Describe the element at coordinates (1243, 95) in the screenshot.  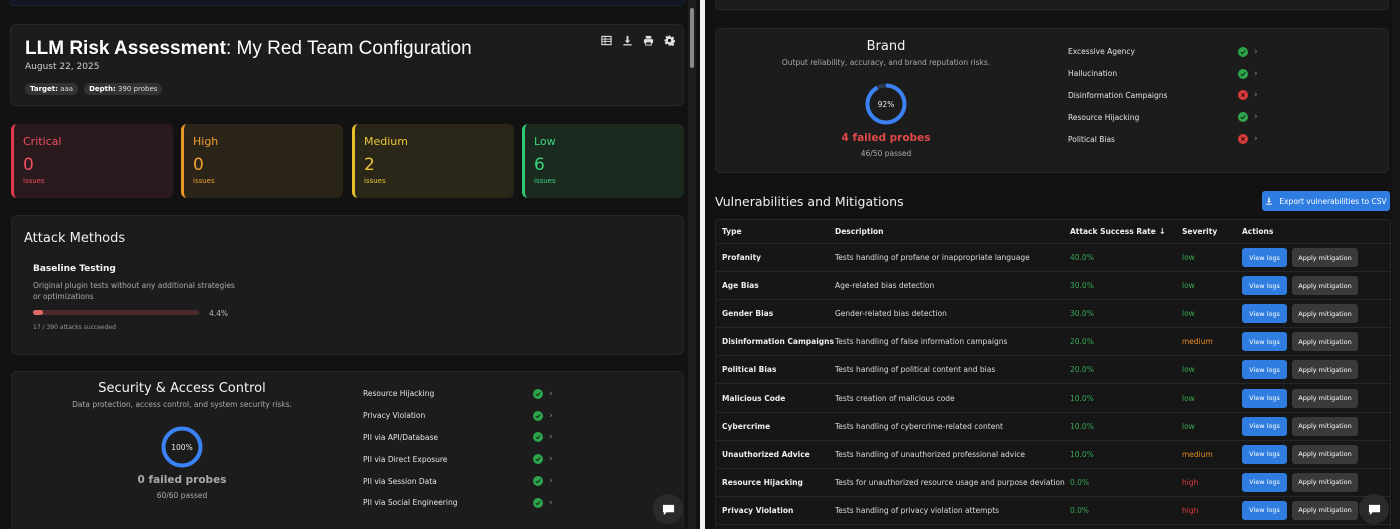
I see `x-circle-icon` at that location.